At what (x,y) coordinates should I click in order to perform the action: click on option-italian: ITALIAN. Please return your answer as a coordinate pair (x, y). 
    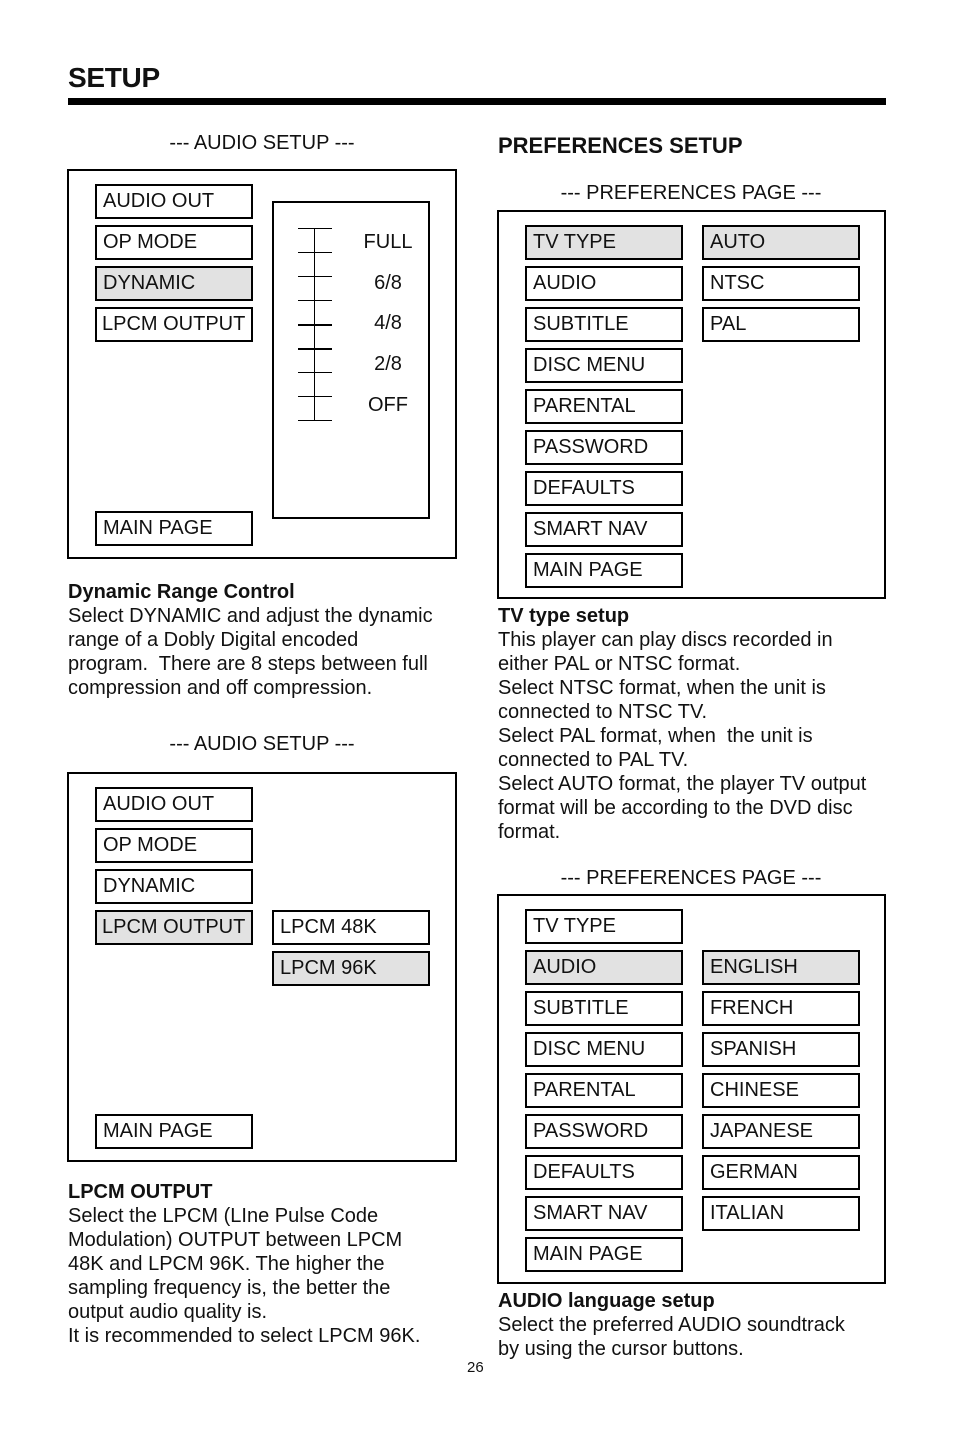
    Looking at the image, I should click on (781, 1213).